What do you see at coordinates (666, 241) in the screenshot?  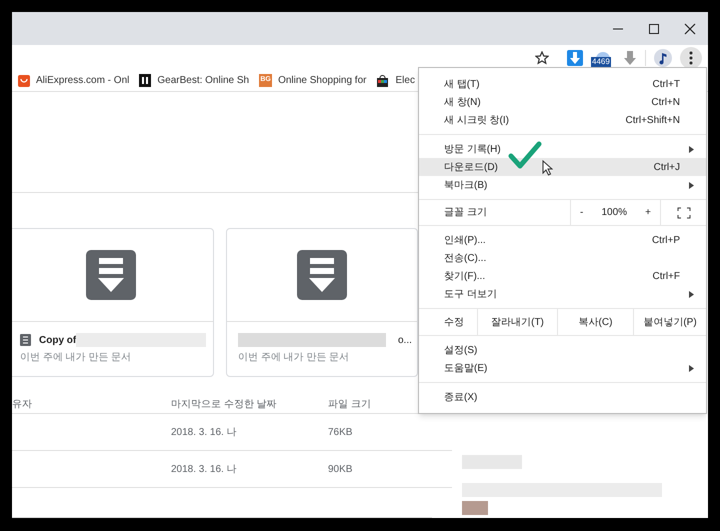 I see `shortcut-text: Ctrl+P` at bounding box center [666, 241].